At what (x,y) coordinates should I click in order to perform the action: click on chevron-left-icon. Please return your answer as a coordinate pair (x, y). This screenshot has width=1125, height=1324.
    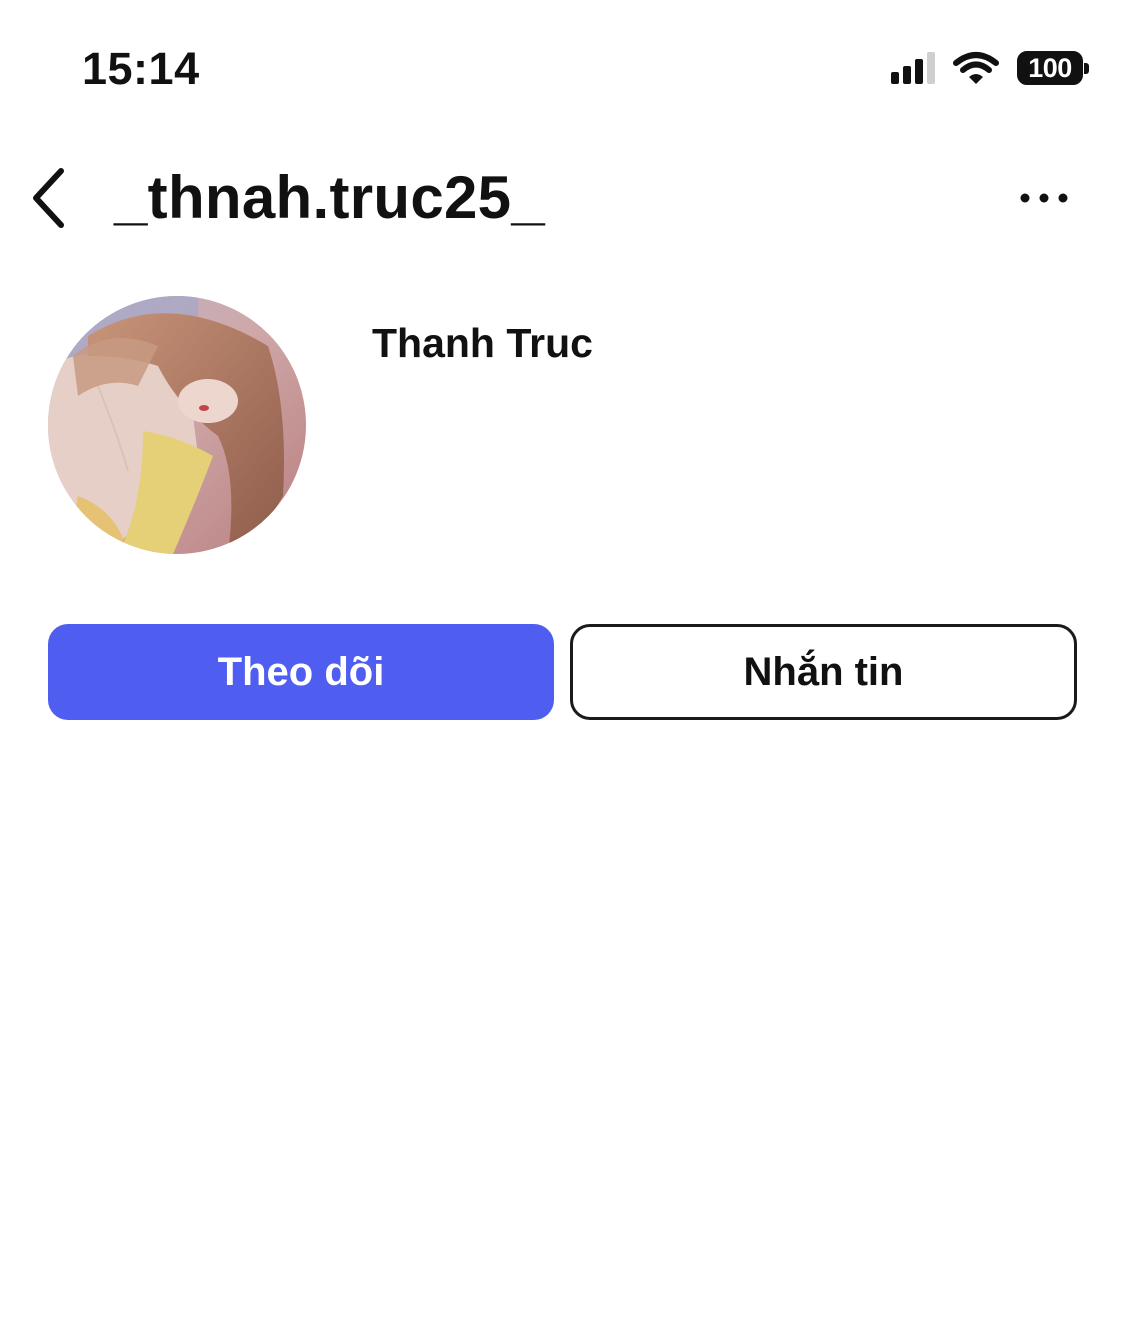
    Looking at the image, I should click on (48, 198).